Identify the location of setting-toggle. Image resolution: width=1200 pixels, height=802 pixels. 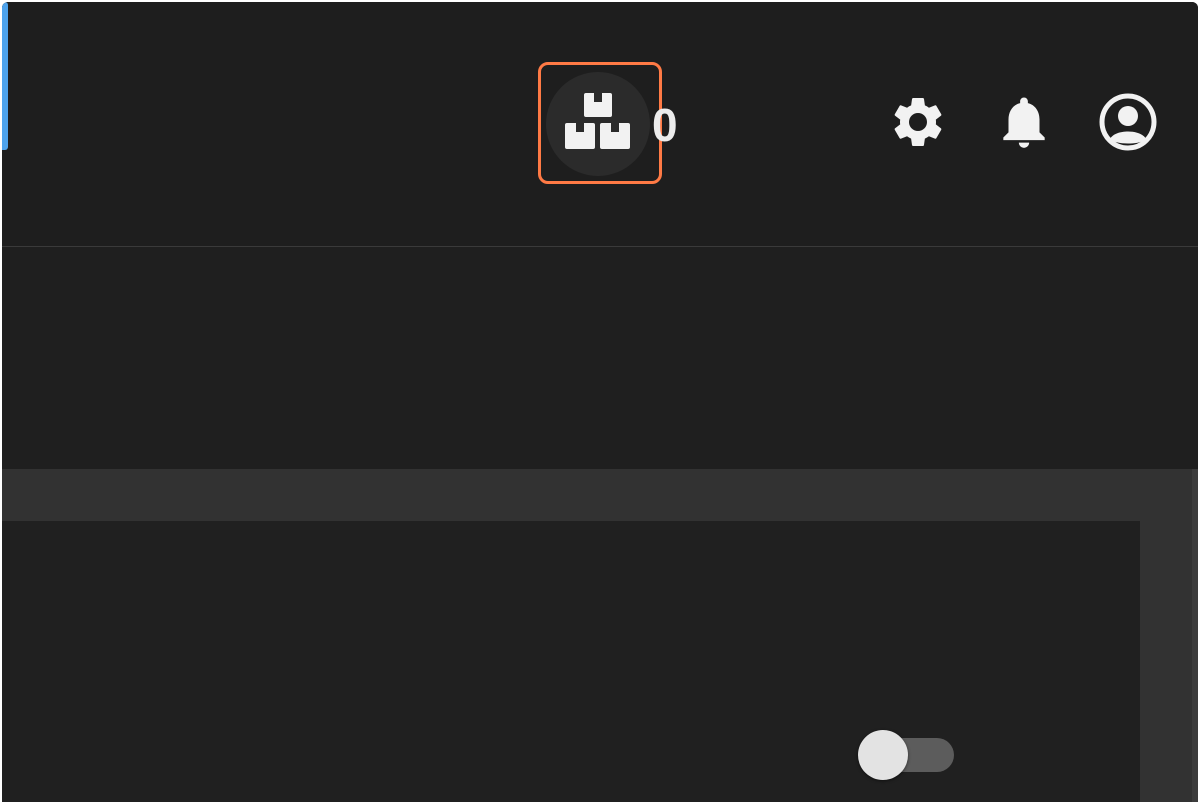
(906, 755).